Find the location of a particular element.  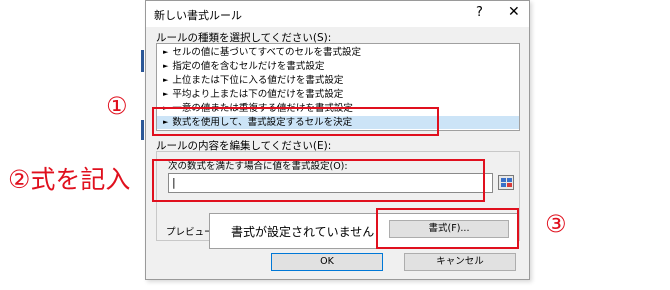

rule-type-item: ► 平均より上または下の値だけを書式設定 is located at coordinates (338, 94).